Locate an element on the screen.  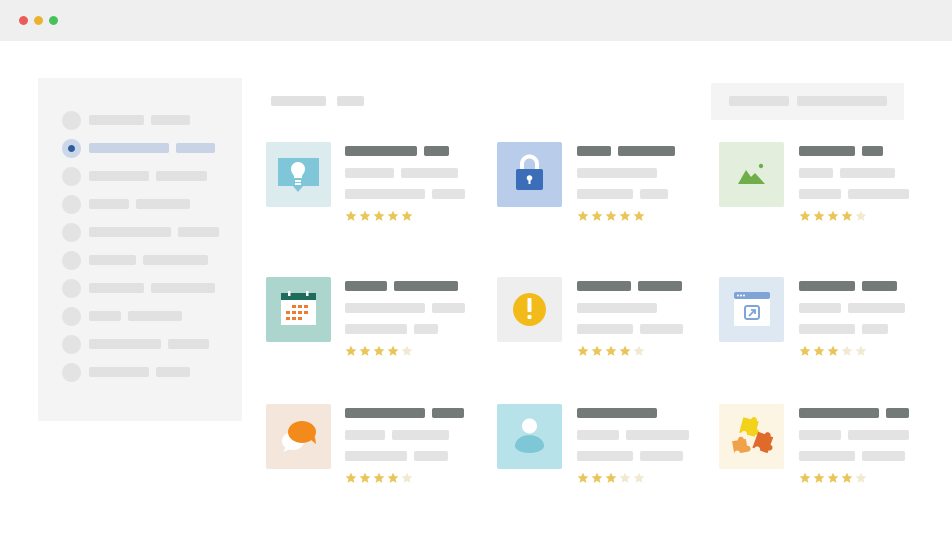
sidebar is located at coordinates (140, 249).